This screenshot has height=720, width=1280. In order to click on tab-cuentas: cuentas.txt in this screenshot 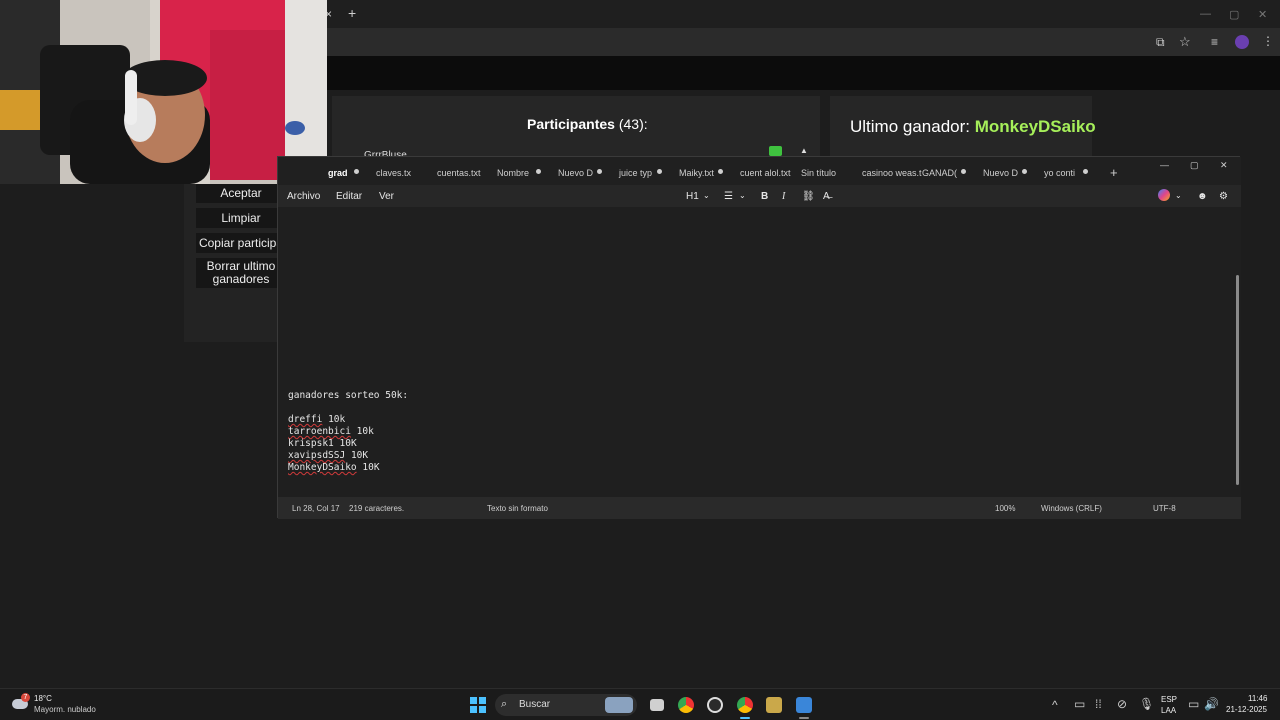, I will do `click(459, 173)`.